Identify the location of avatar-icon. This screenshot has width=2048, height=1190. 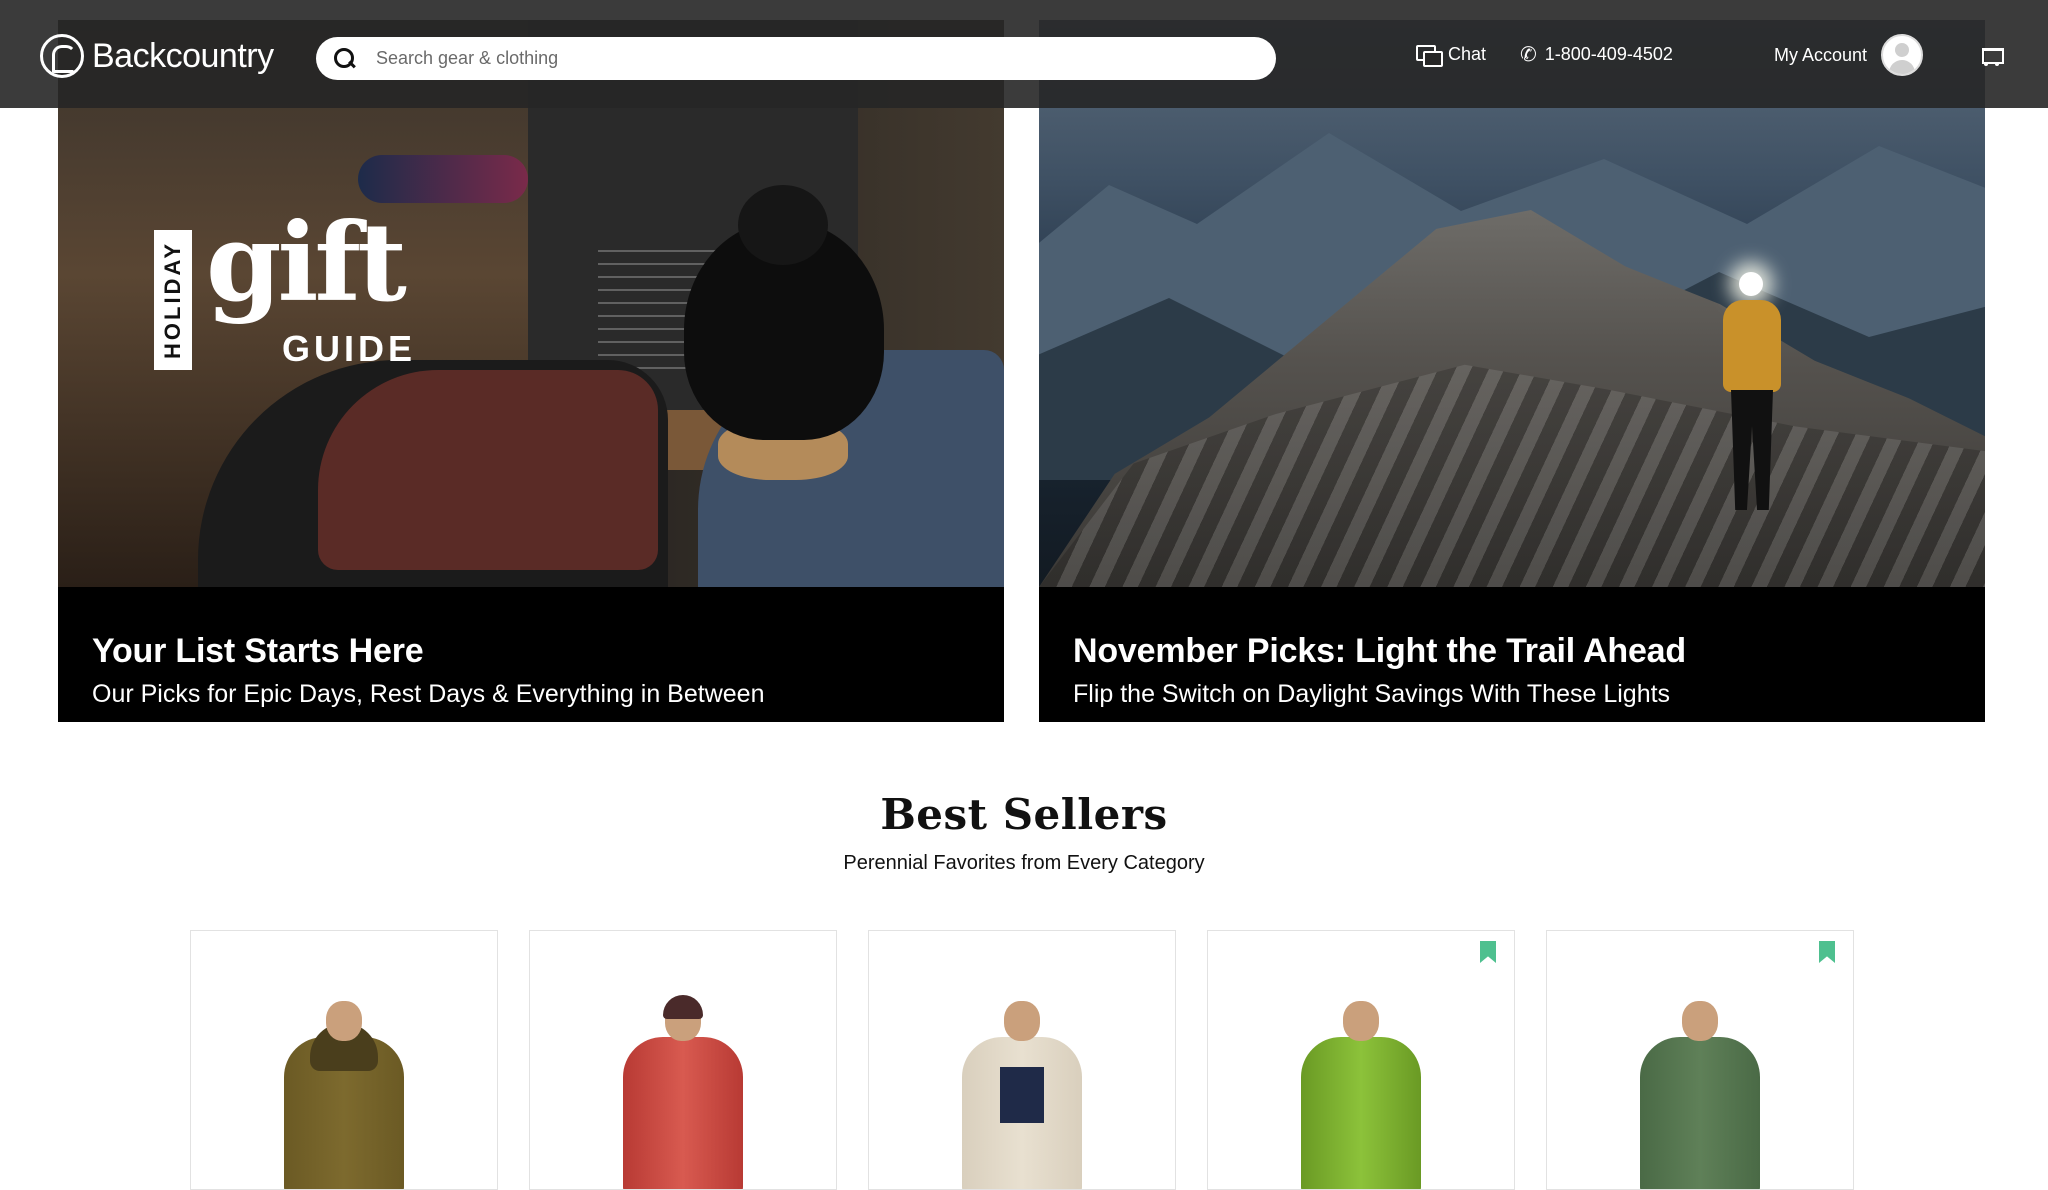
(1902, 55).